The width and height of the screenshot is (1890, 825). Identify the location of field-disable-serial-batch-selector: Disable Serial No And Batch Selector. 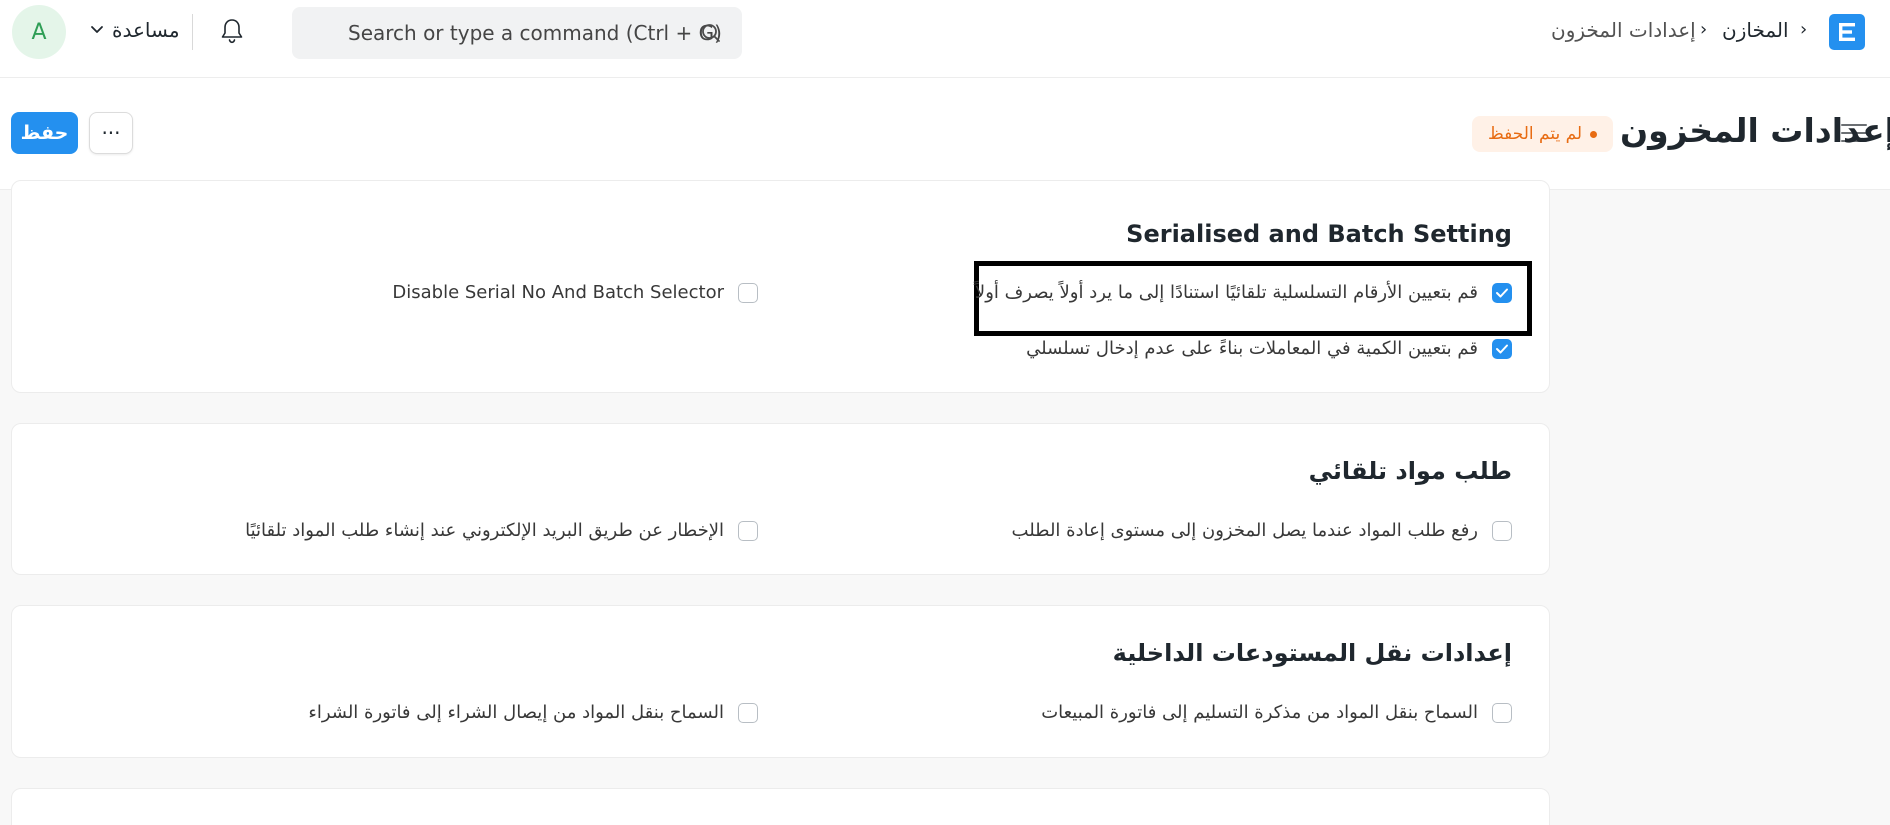
(575, 292).